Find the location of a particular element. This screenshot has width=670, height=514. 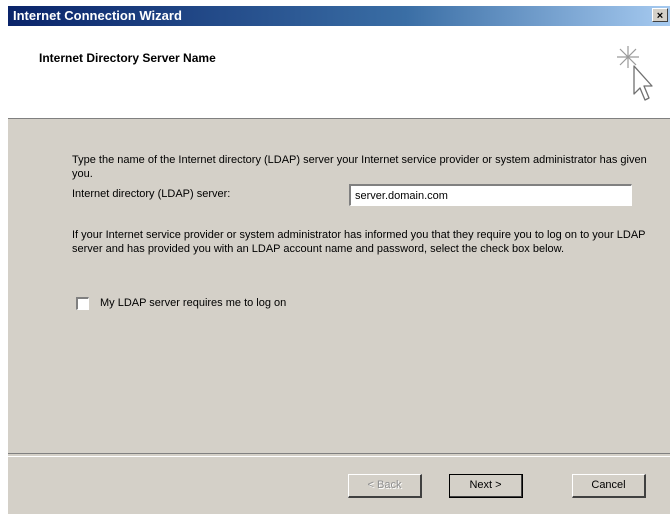

logon-checkbox-label: My LDAP server requires me to log on is located at coordinates (193, 303).